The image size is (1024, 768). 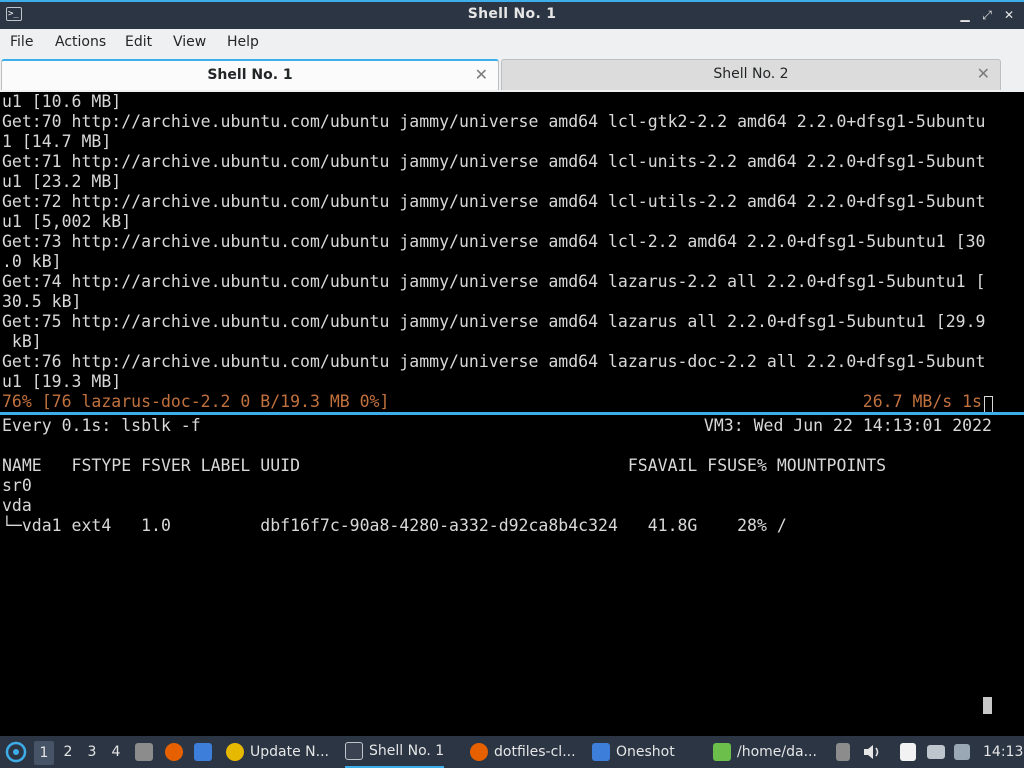 I want to click on quicklaunch-files, so click(x=144, y=752).